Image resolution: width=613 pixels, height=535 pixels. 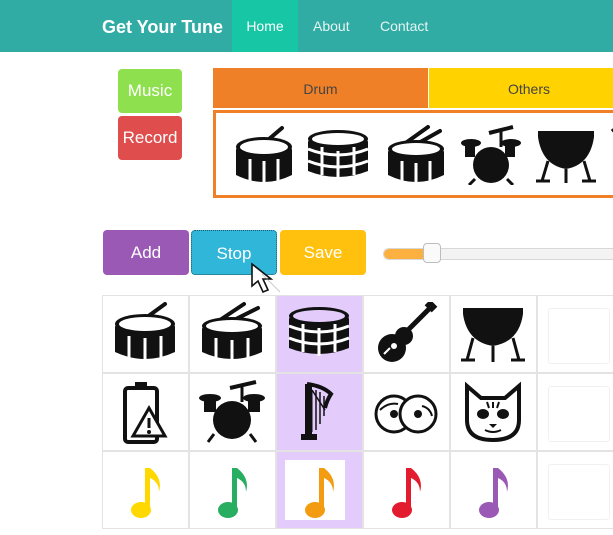 I want to click on purple-note-icon, so click(x=493, y=493).